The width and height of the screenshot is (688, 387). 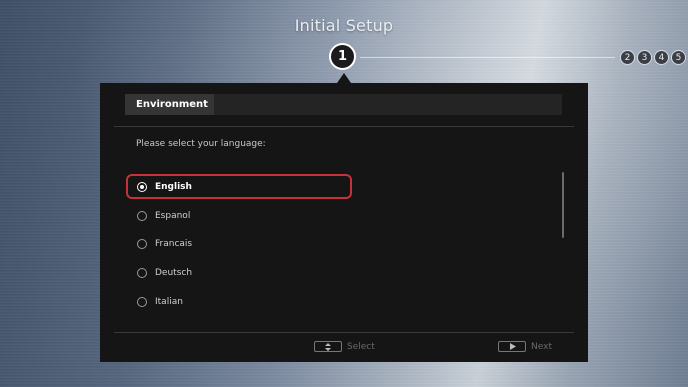 What do you see at coordinates (627, 57) in the screenshot?
I see `step-indicator: 2` at bounding box center [627, 57].